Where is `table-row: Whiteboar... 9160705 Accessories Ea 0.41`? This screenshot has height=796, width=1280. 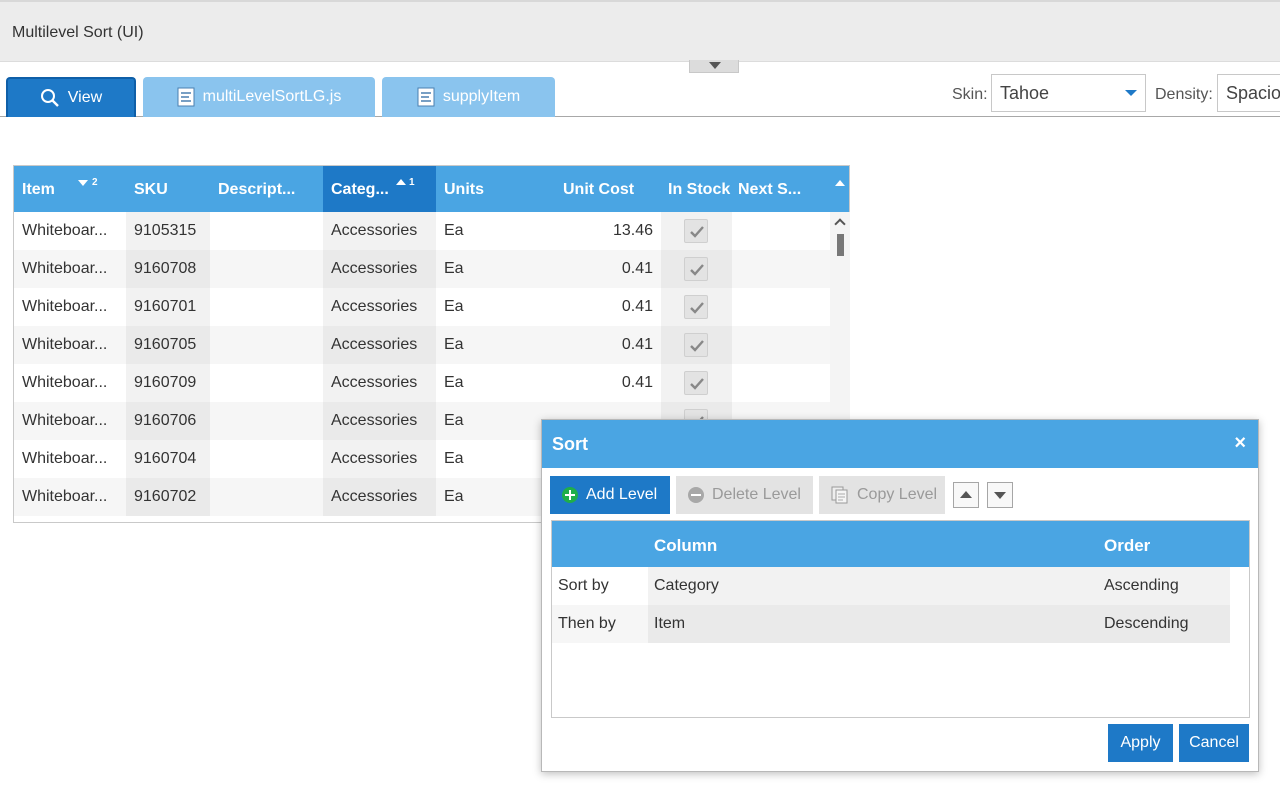 table-row: Whiteboar... 9160705 Accessories Ea 0.41 is located at coordinates (422, 345).